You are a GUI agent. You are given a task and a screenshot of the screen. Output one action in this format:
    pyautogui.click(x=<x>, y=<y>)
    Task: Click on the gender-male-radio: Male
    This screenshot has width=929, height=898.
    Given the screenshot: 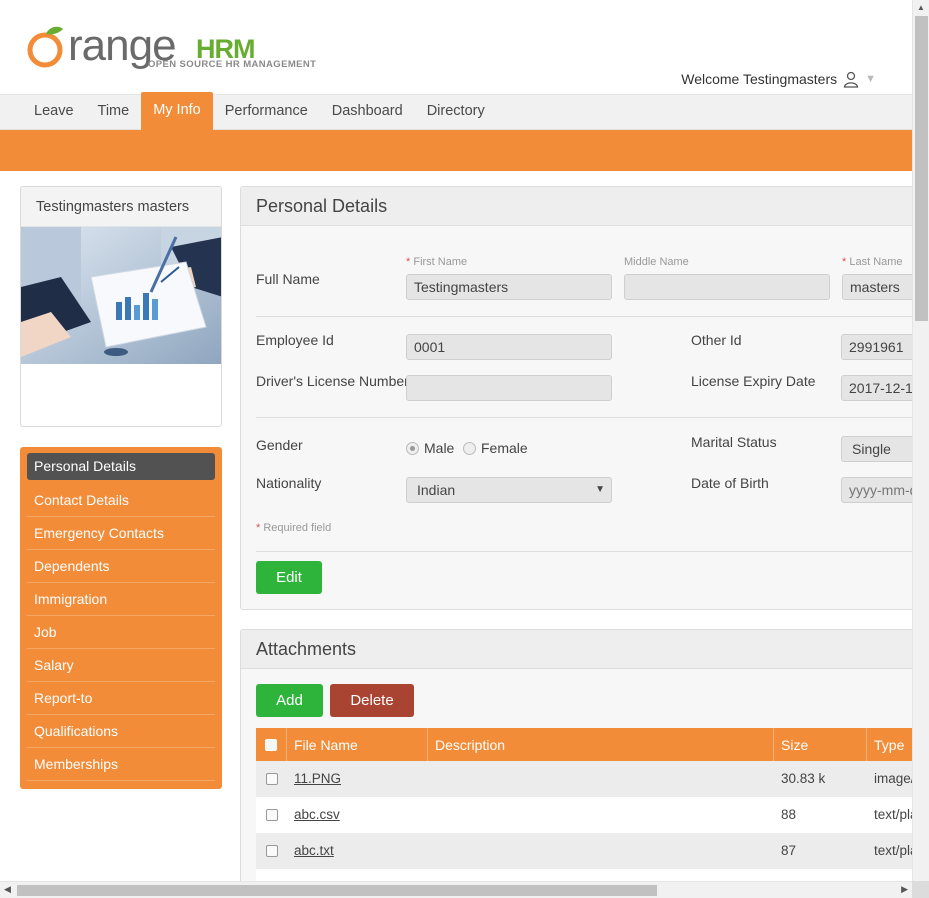 What is the action you would take?
    pyautogui.click(x=430, y=448)
    